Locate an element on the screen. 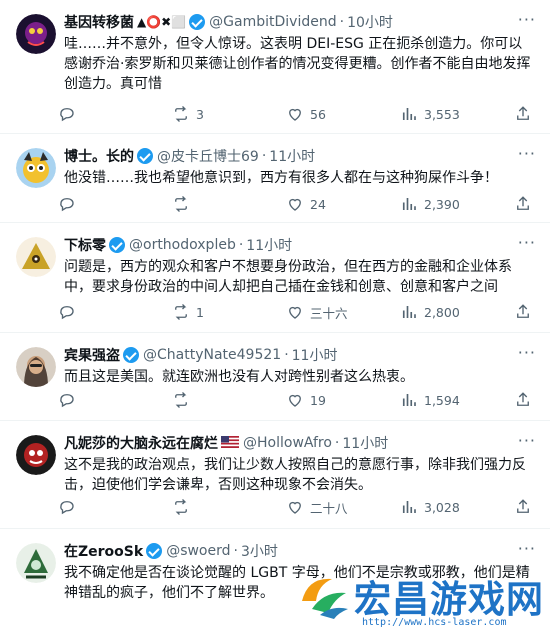 Image resolution: width=550 pixels, height=636 pixels. display-name: 下标零 is located at coordinates (85, 245).